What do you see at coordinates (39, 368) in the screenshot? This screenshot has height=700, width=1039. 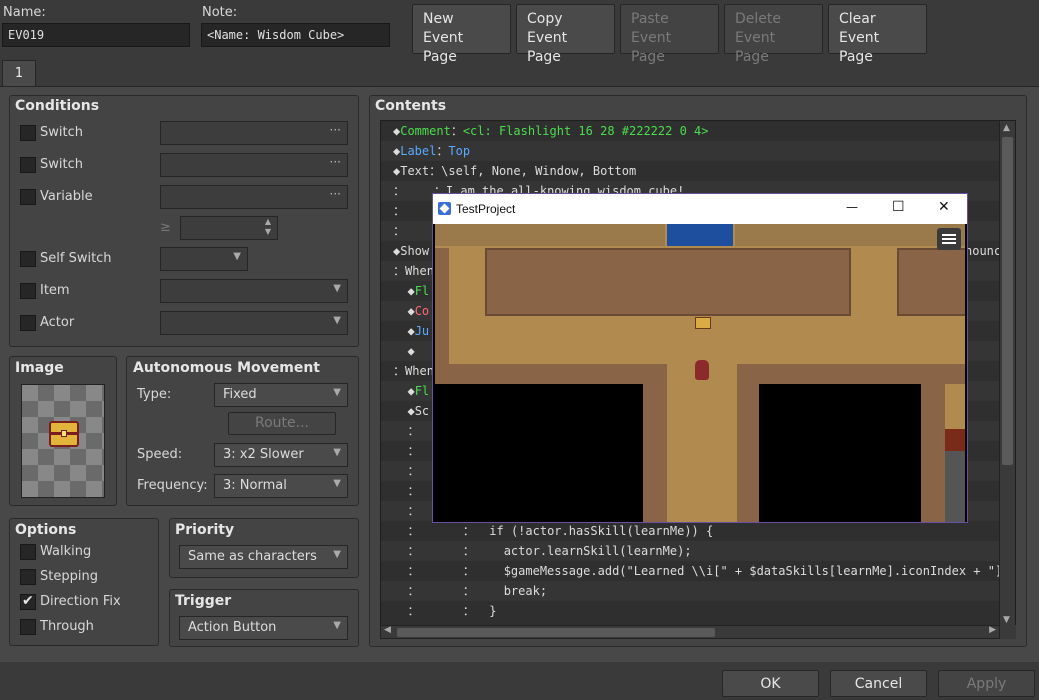 I see `image-title: Image` at bounding box center [39, 368].